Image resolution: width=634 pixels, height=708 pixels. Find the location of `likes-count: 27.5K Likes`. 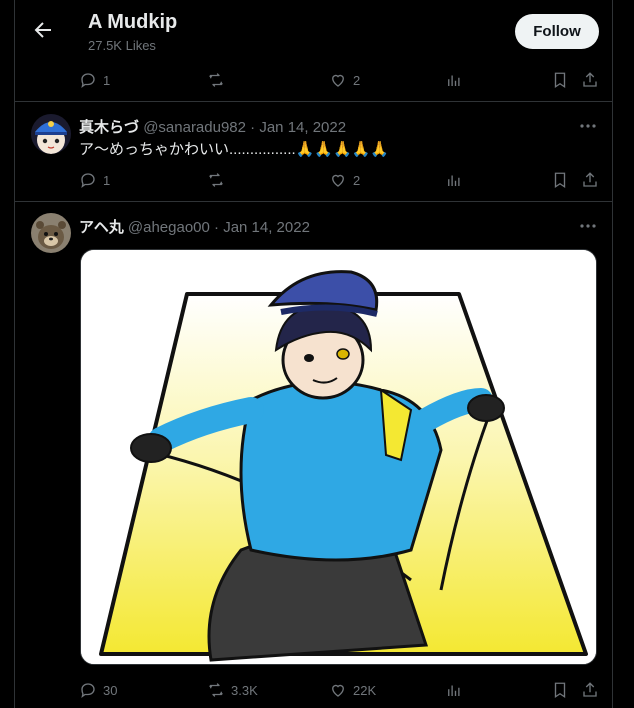

likes-count: 27.5K Likes is located at coordinates (122, 45).